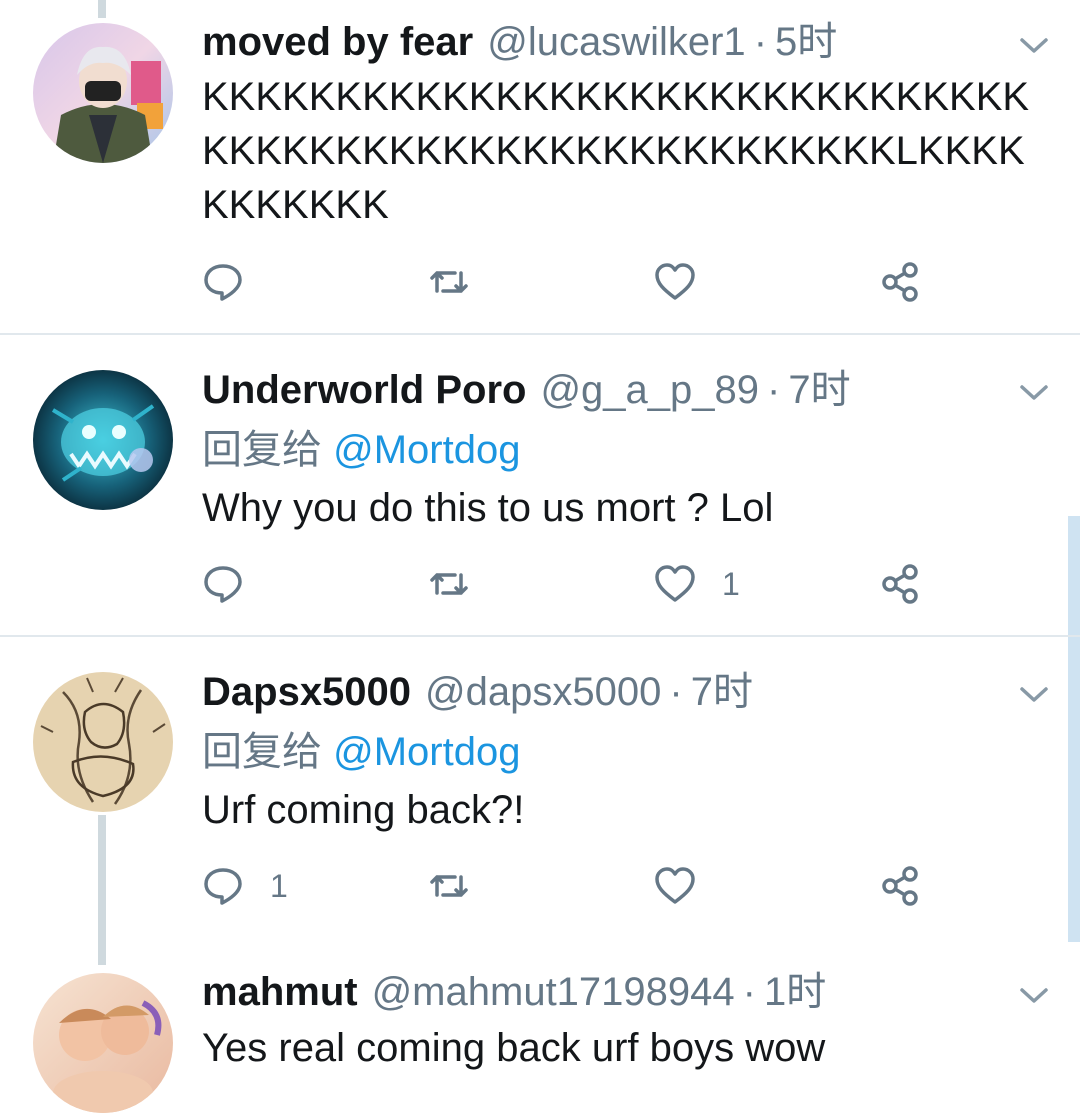  I want to click on username: @g_a_p_89, so click(649, 390).